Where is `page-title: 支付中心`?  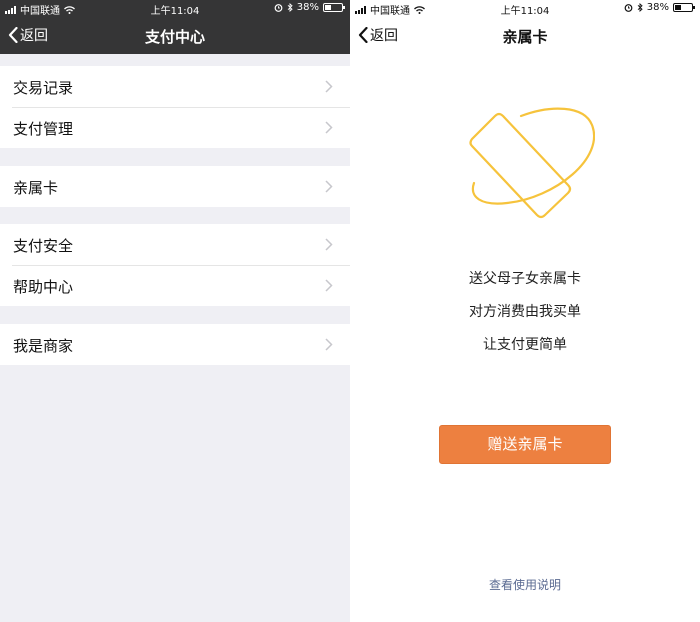
page-title: 支付中心 is located at coordinates (174, 37).